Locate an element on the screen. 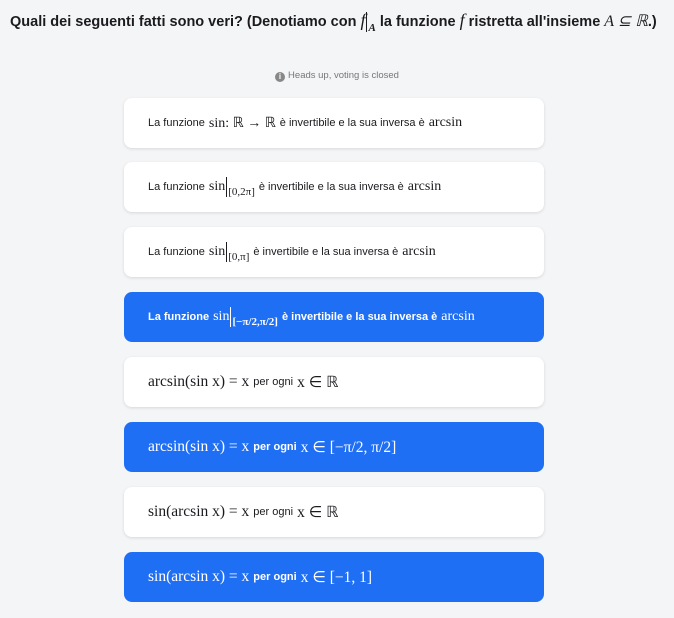 The height and width of the screenshot is (618, 674). math-f: f is located at coordinates (363, 20).